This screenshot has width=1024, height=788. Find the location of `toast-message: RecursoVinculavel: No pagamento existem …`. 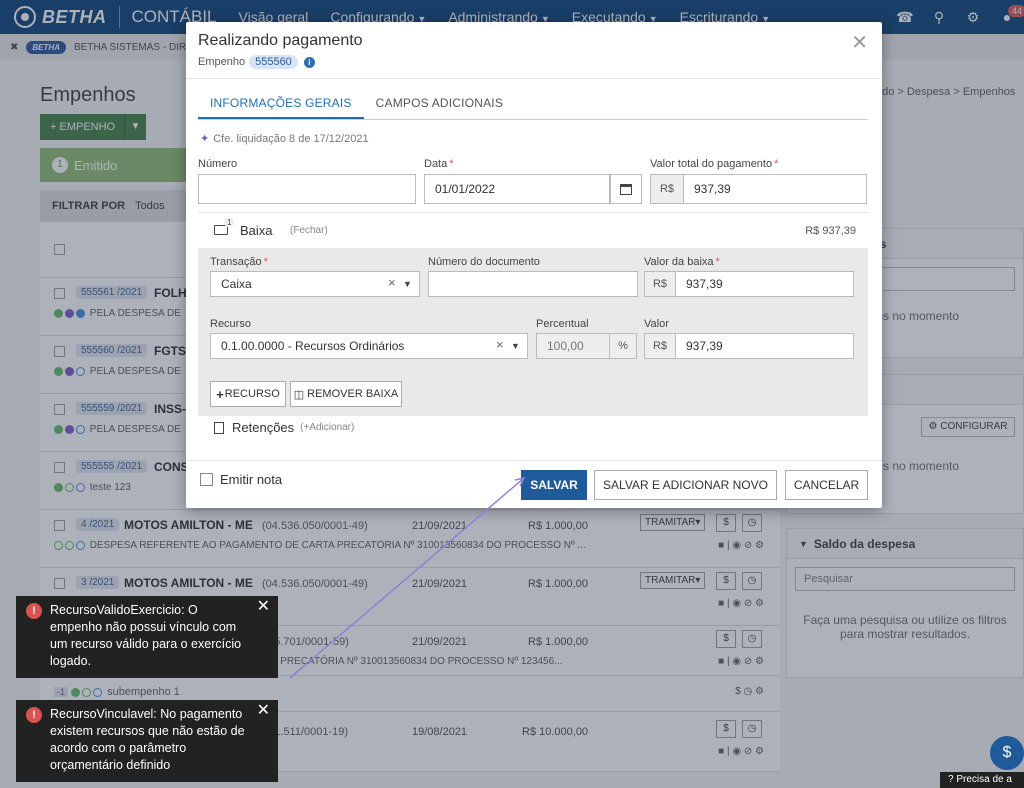

toast-message: RecursoVinculavel: No pagamento existem … is located at coordinates (147, 739).